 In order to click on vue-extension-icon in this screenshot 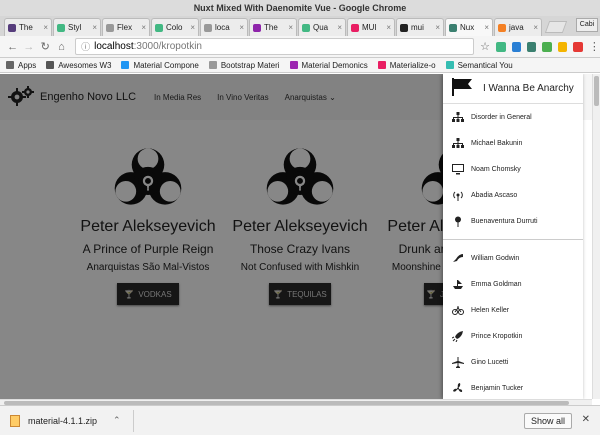, I will do `click(501, 46)`.